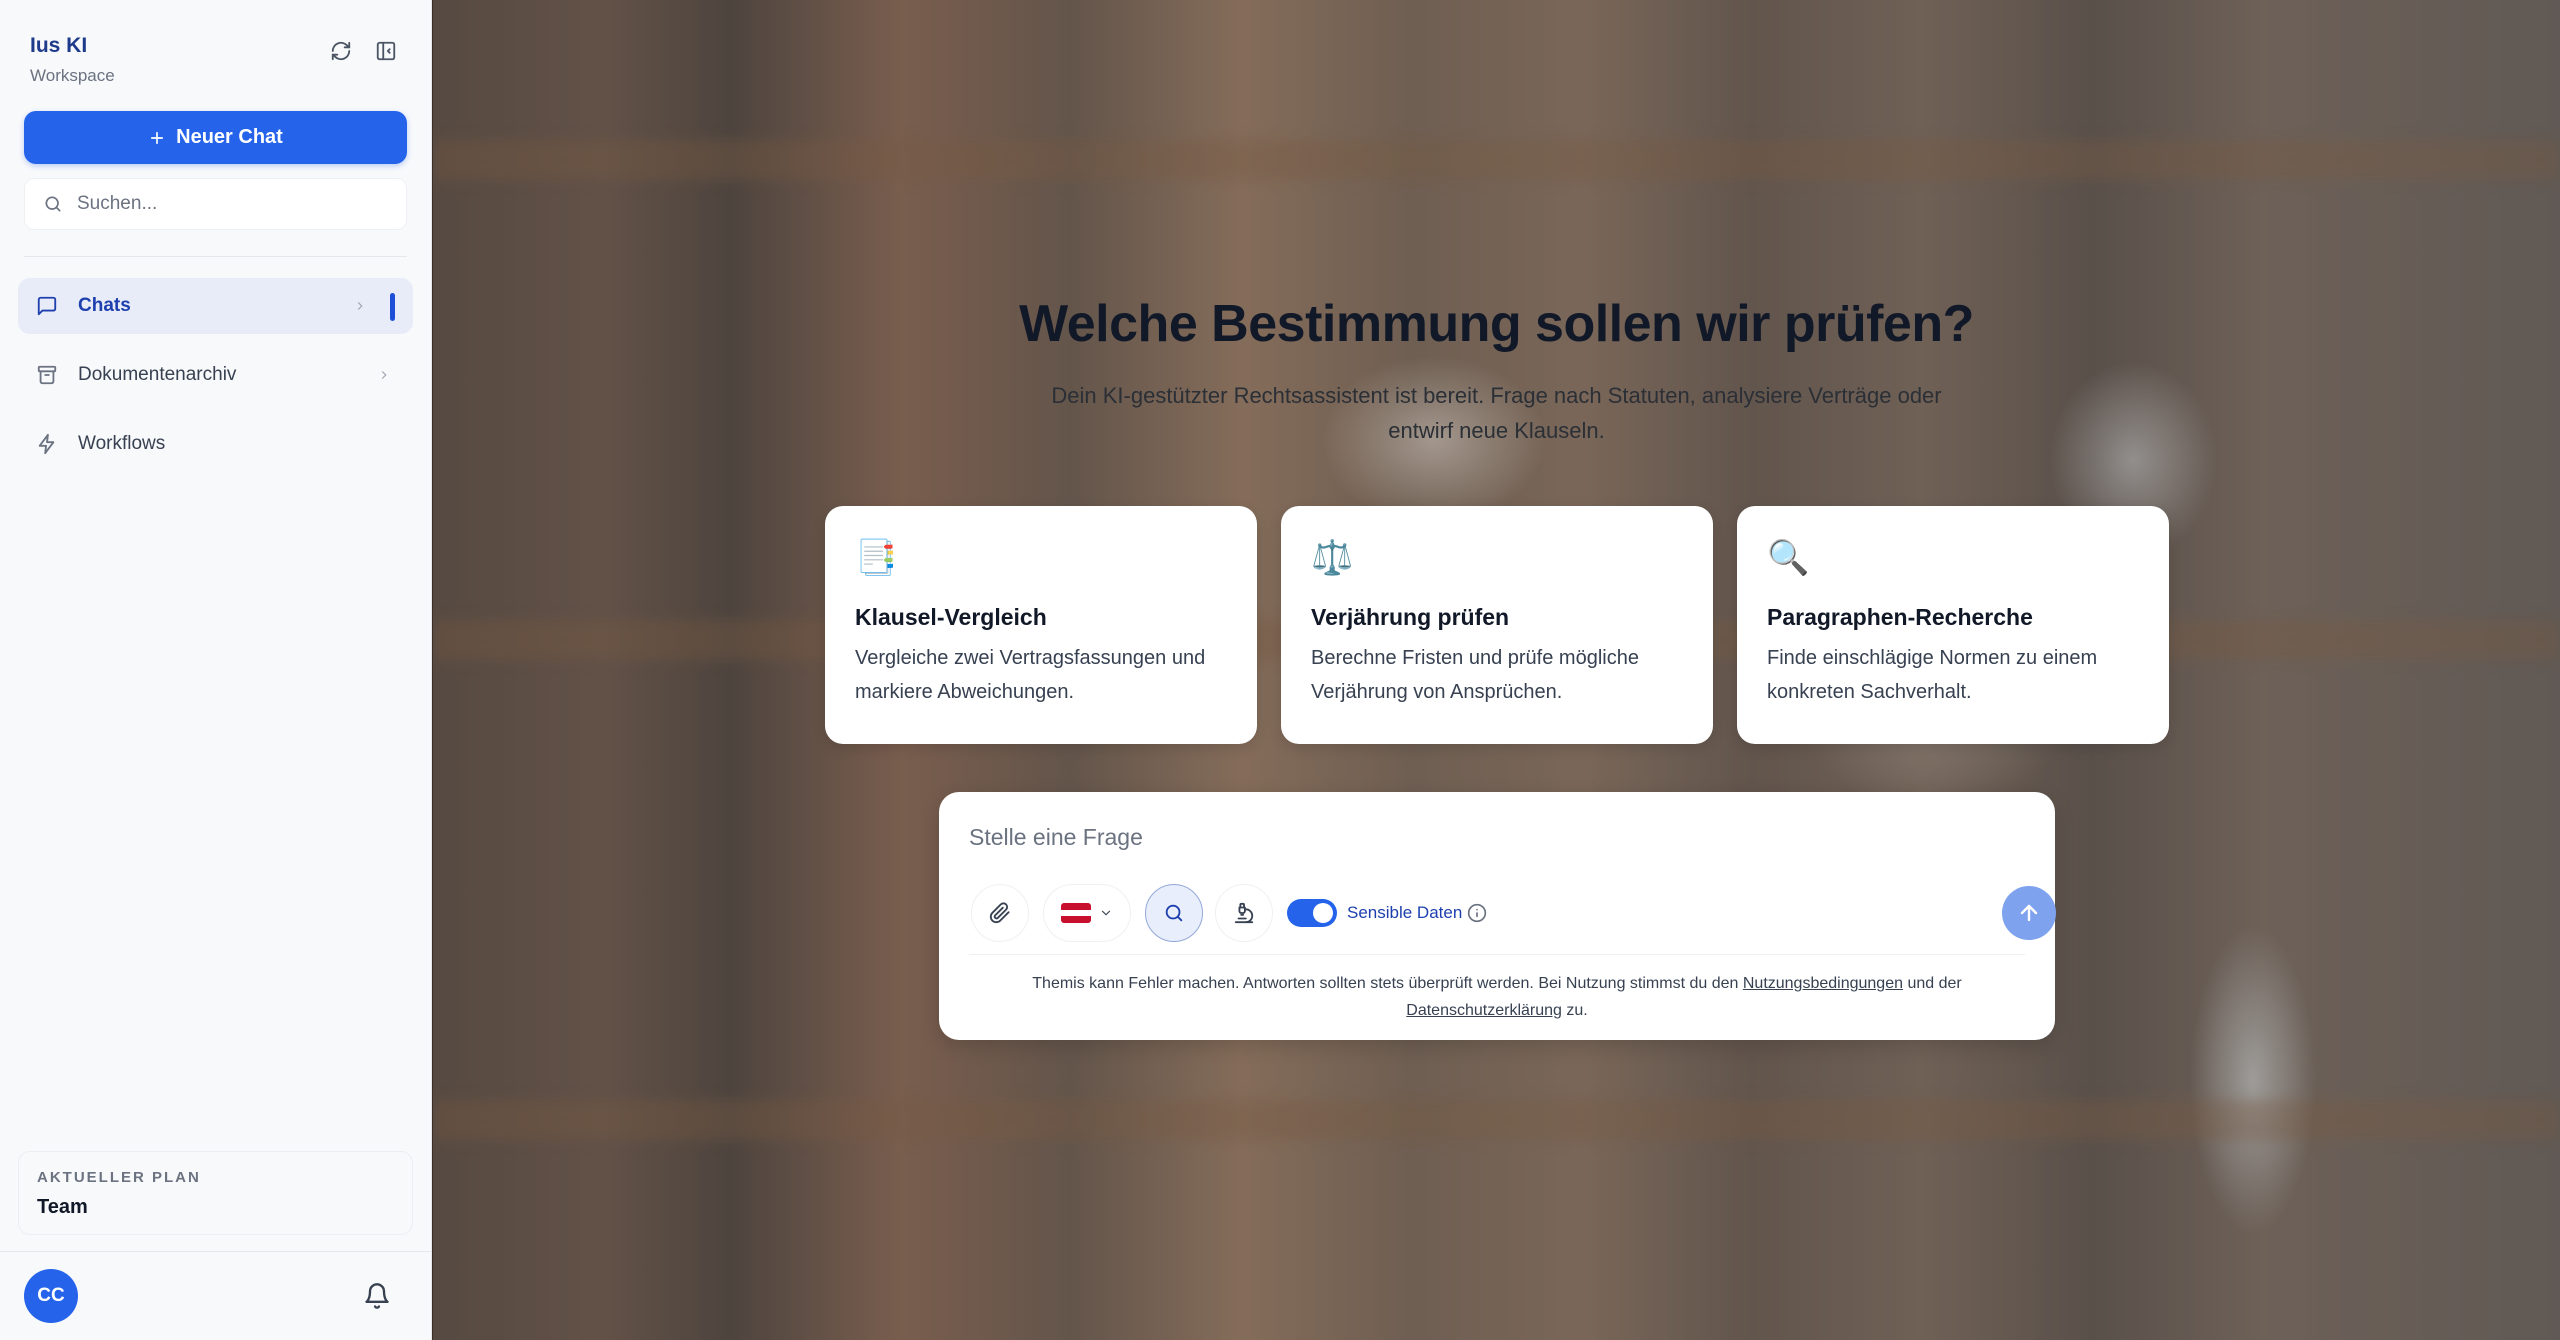  What do you see at coordinates (119, 1177) in the screenshot?
I see `plan-label: AKTUELLER PLAN` at bounding box center [119, 1177].